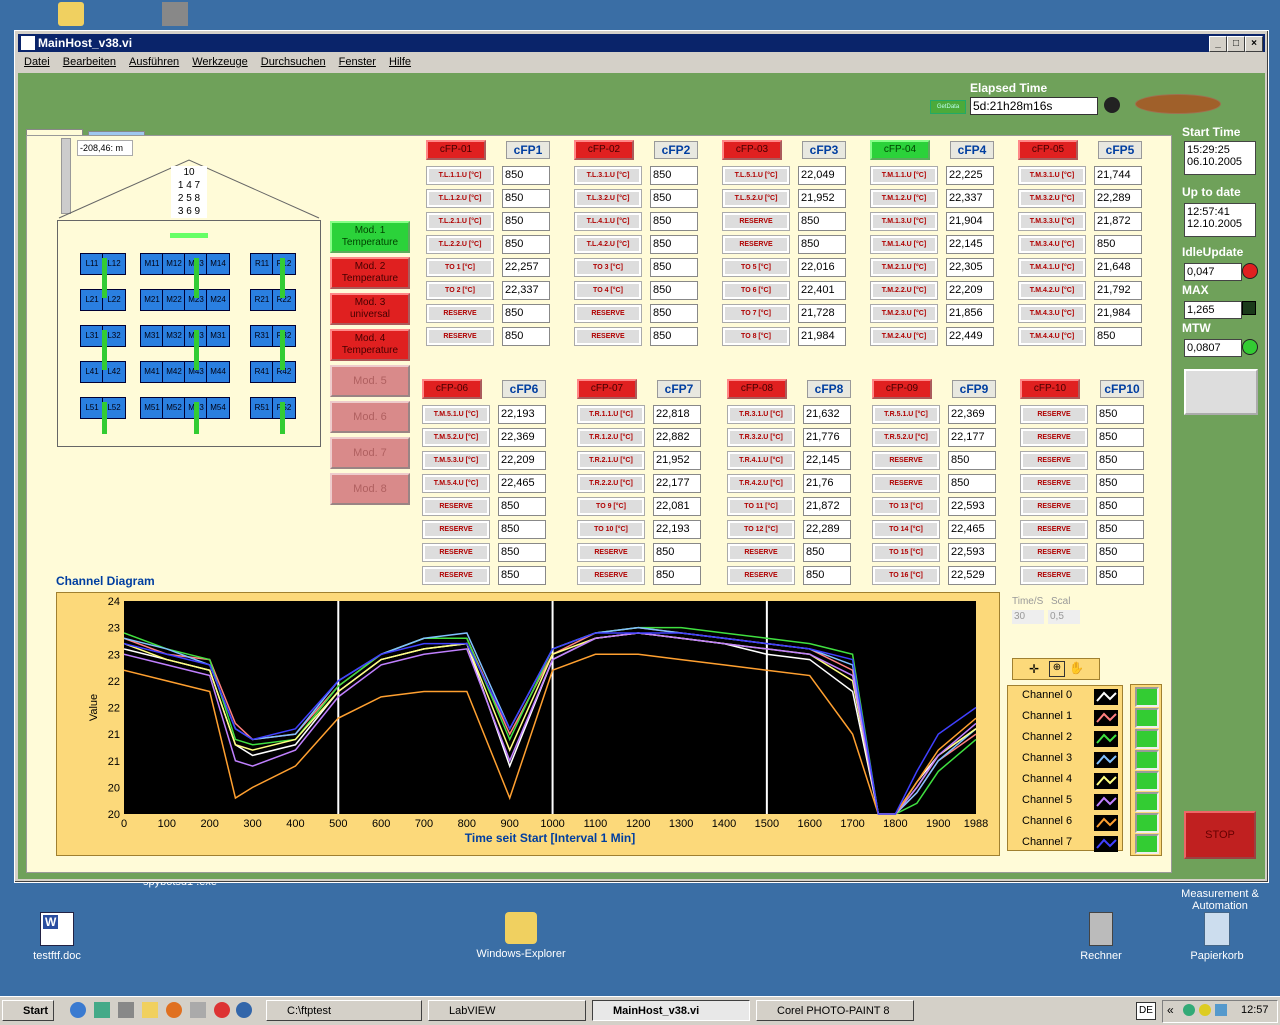 This screenshot has width=1280, height=1025. I want to click on chrome-icon, so click(222, 1010).